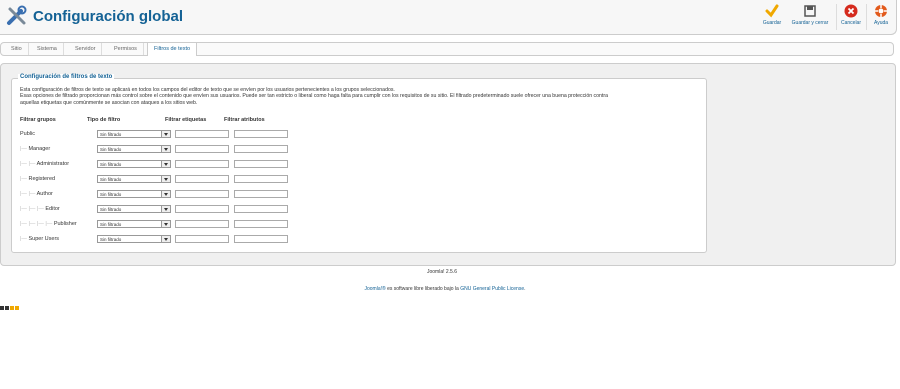 The height and width of the screenshot is (389, 900). Describe the element at coordinates (126, 49) in the screenshot. I see `tab-permisos: Permisos` at that location.